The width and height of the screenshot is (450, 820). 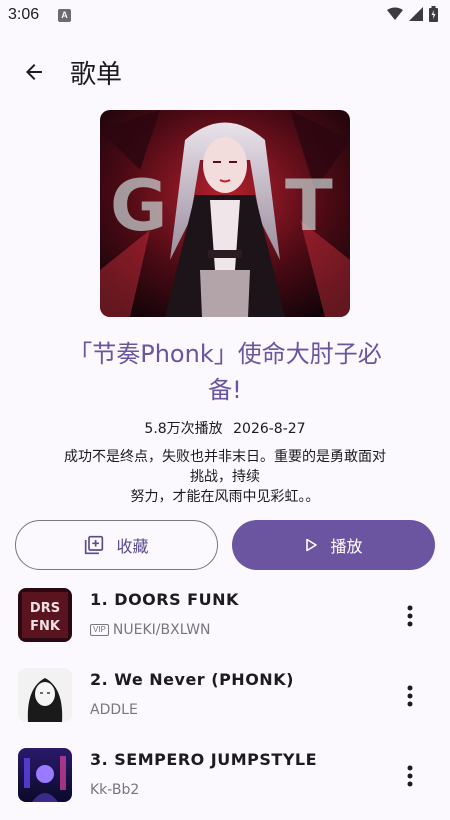 I want to click on battery-icon, so click(x=433, y=14).